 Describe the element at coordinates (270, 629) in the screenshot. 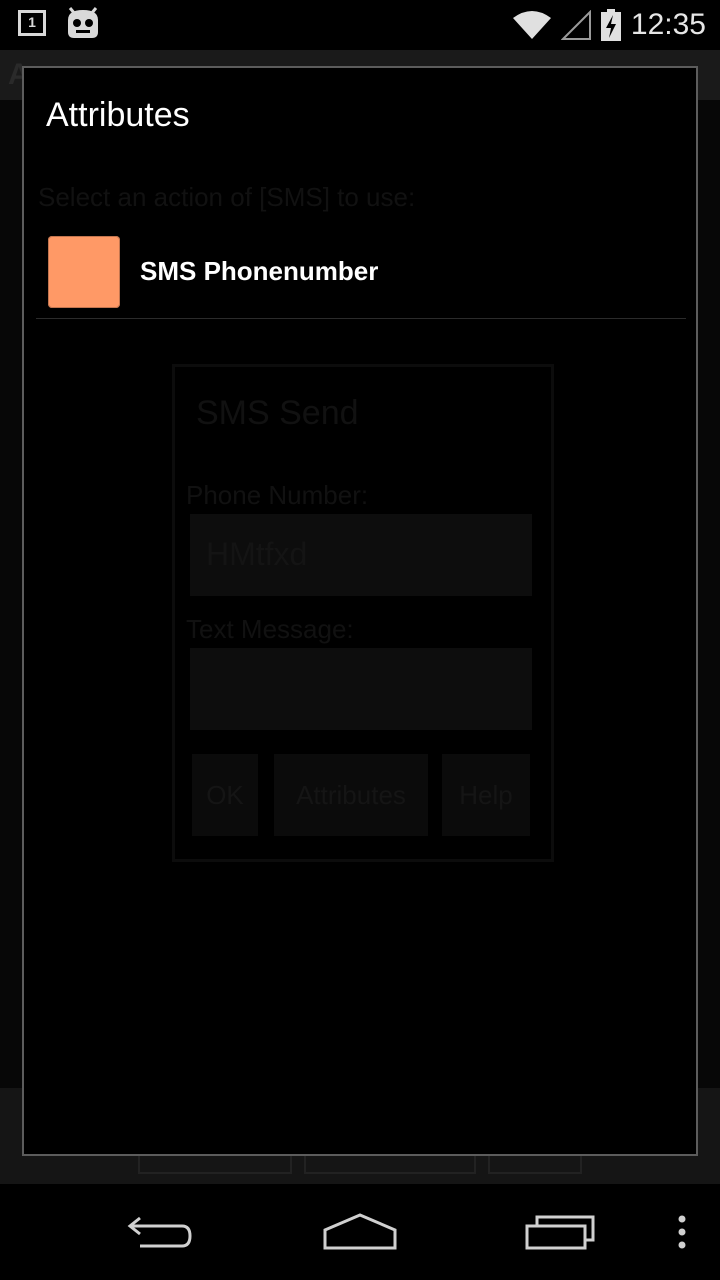

I see `background-text-label: Text Message:` at that location.